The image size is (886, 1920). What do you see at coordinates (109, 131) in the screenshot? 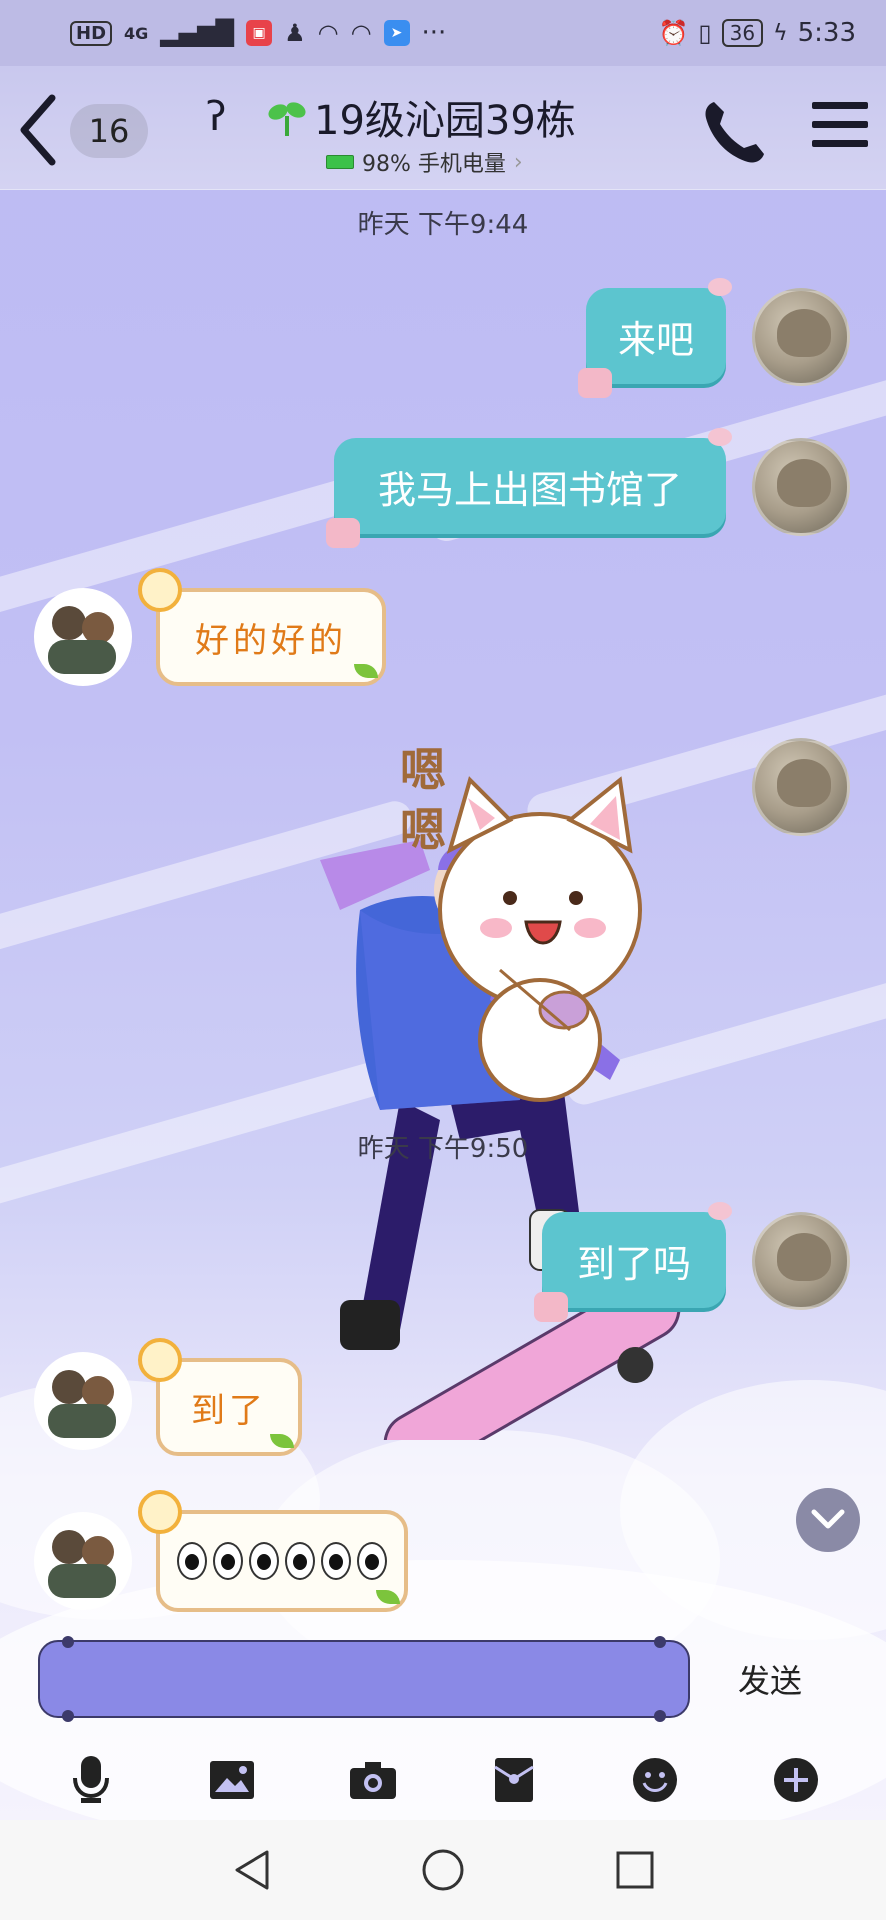
I see `unread-count-badge: 16` at bounding box center [109, 131].